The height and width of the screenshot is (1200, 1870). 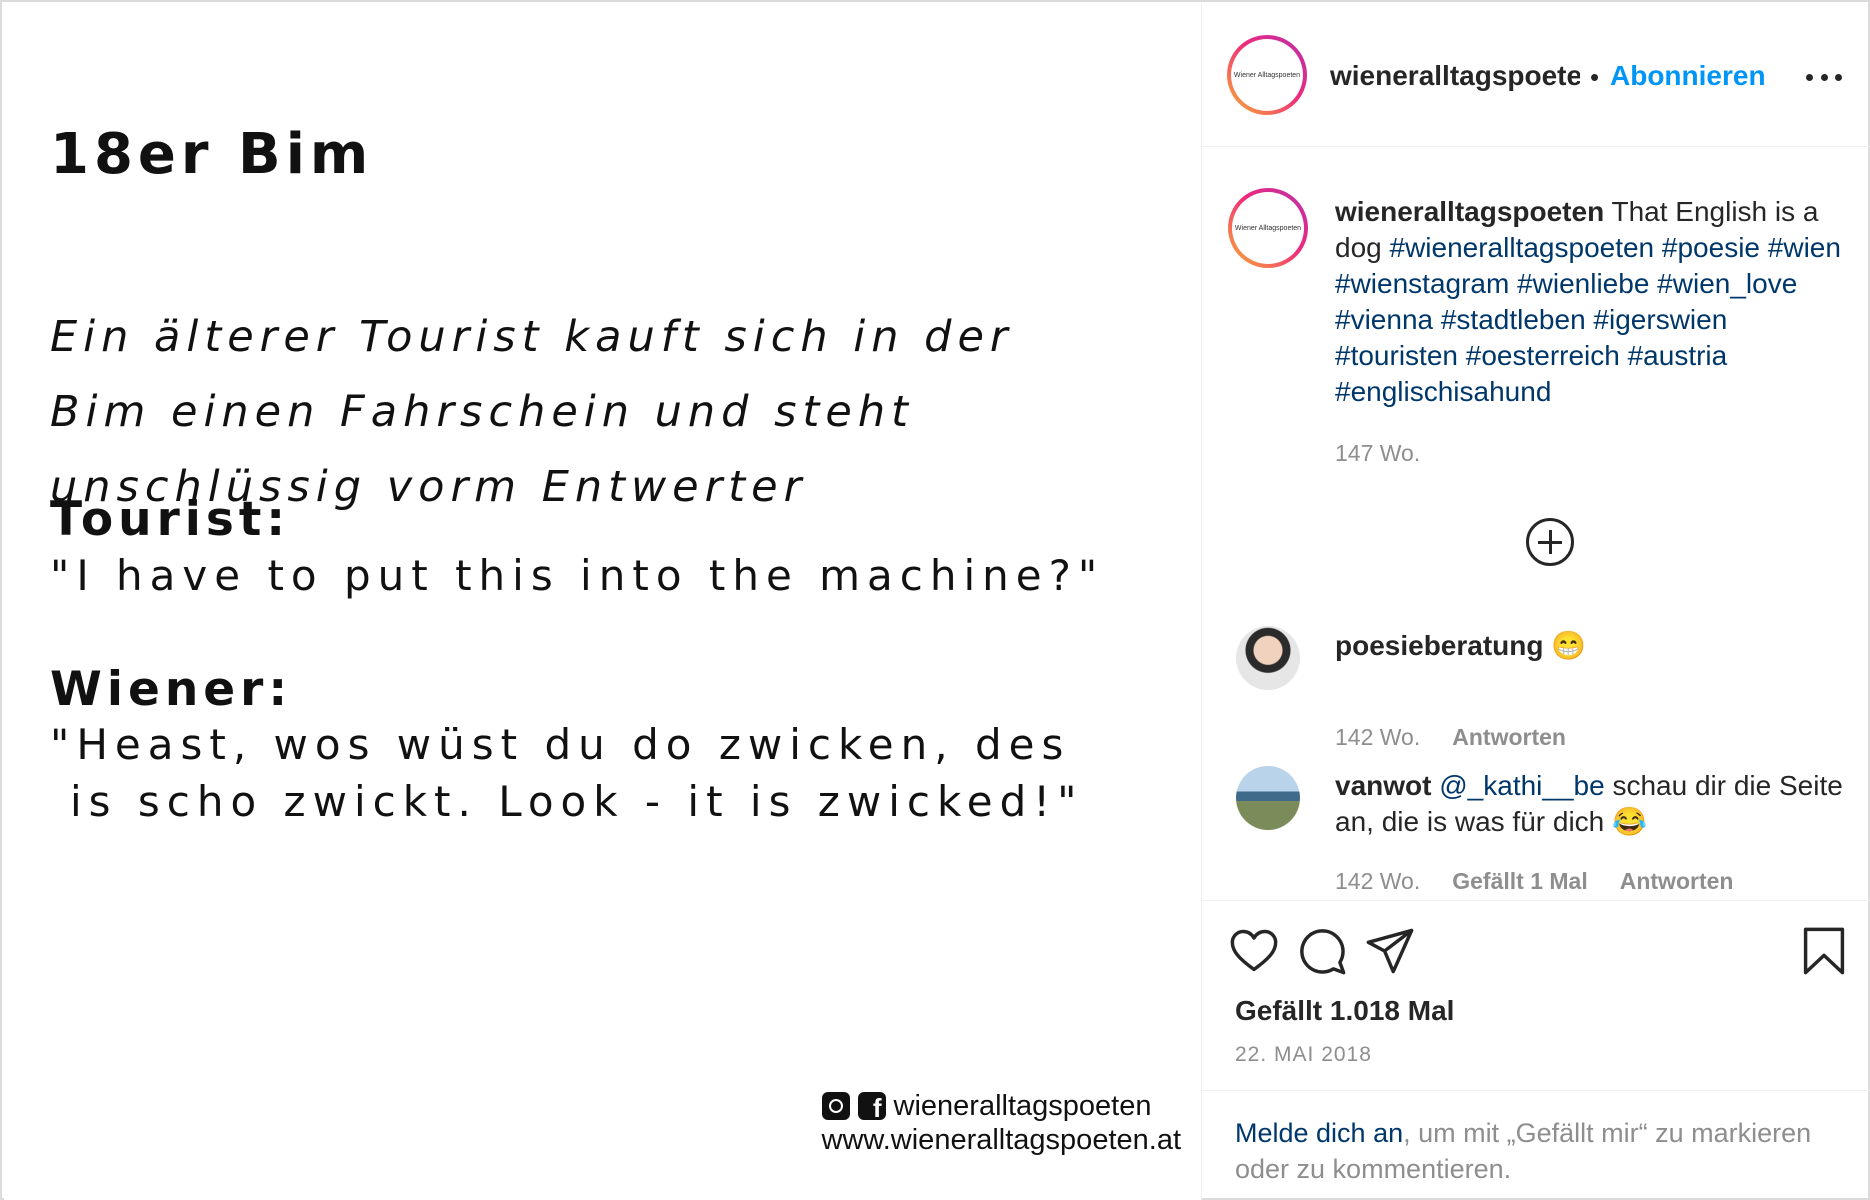 I want to click on comment-meta: 142 Wo. Gefällt 1 Mal Antworten, so click(x=1534, y=881).